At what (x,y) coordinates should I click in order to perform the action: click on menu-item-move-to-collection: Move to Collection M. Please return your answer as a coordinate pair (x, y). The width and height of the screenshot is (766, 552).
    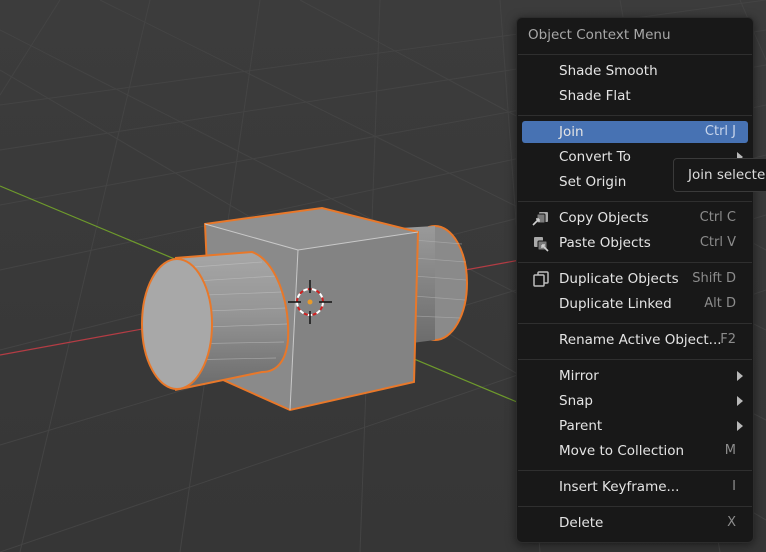
    Looking at the image, I should click on (635, 451).